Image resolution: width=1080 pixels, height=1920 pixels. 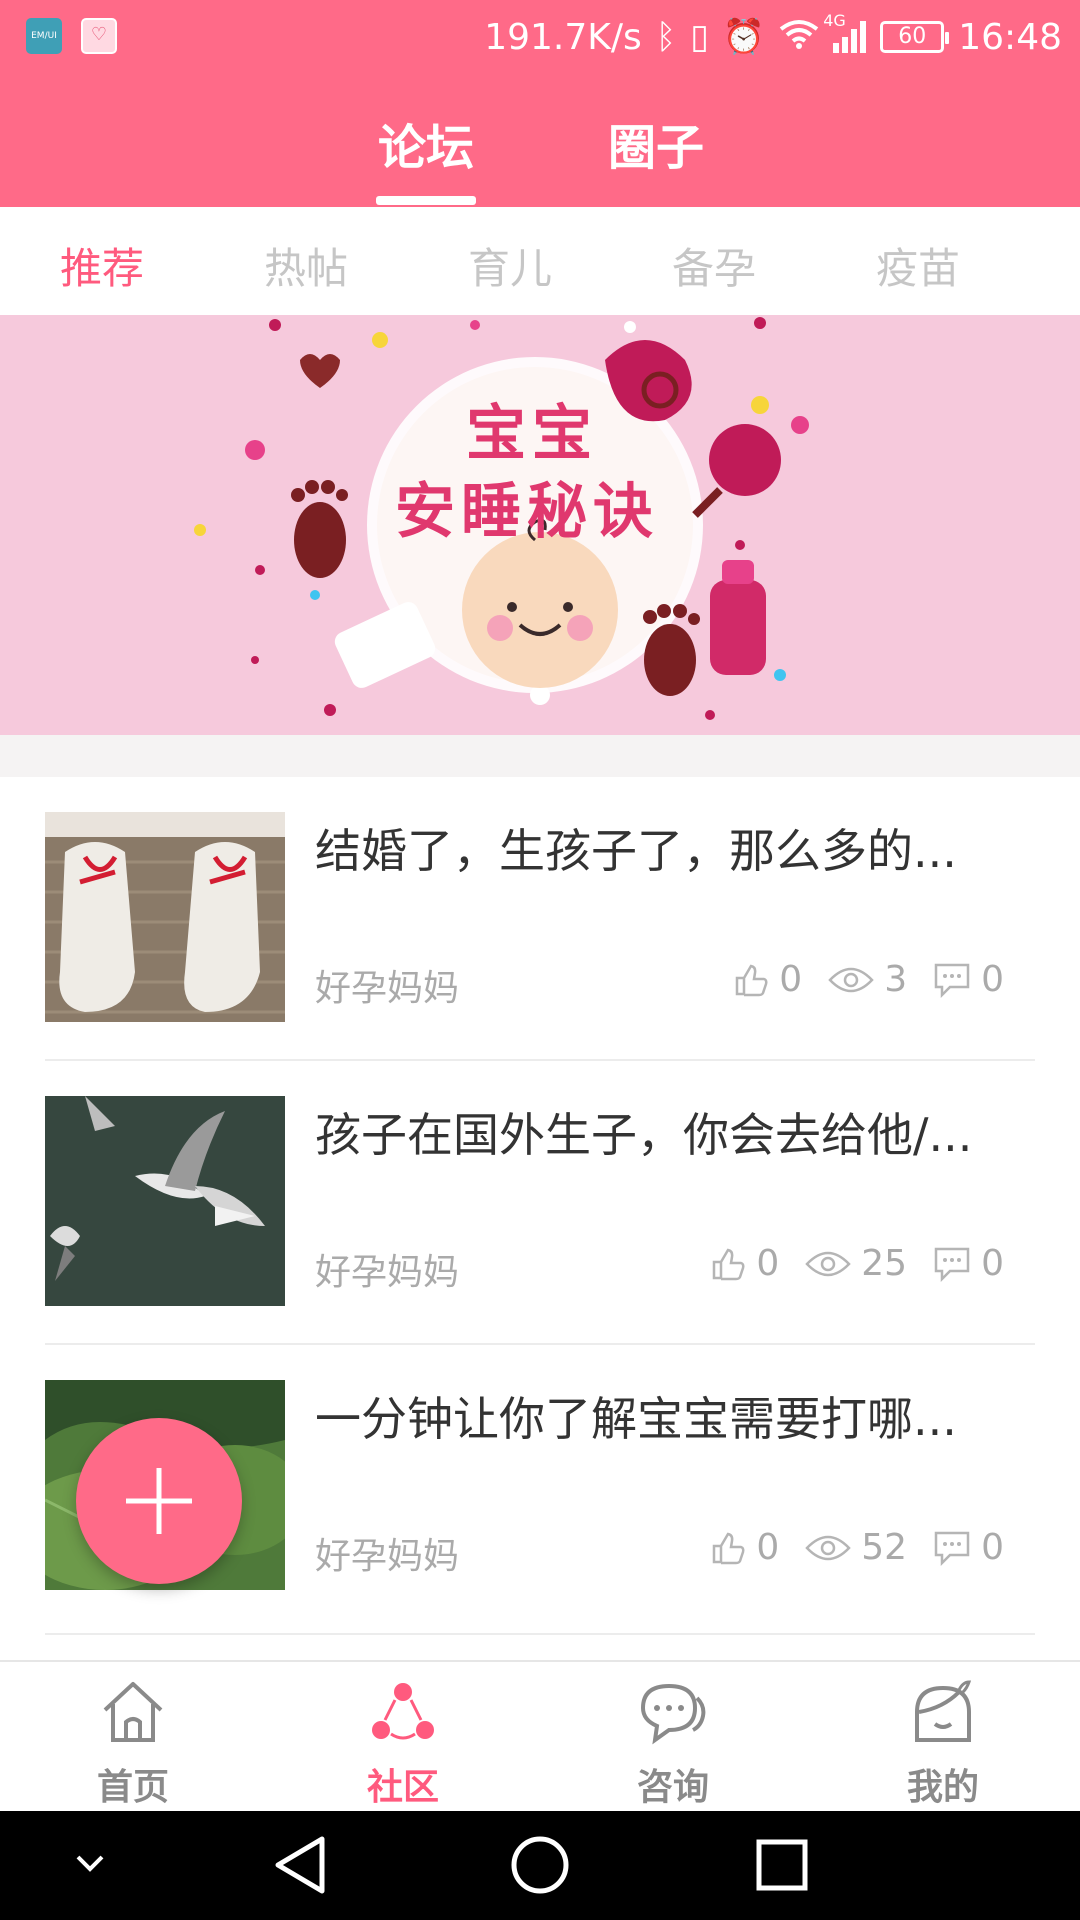 What do you see at coordinates (656, 143) in the screenshot?
I see `tab-circle: 圈子` at bounding box center [656, 143].